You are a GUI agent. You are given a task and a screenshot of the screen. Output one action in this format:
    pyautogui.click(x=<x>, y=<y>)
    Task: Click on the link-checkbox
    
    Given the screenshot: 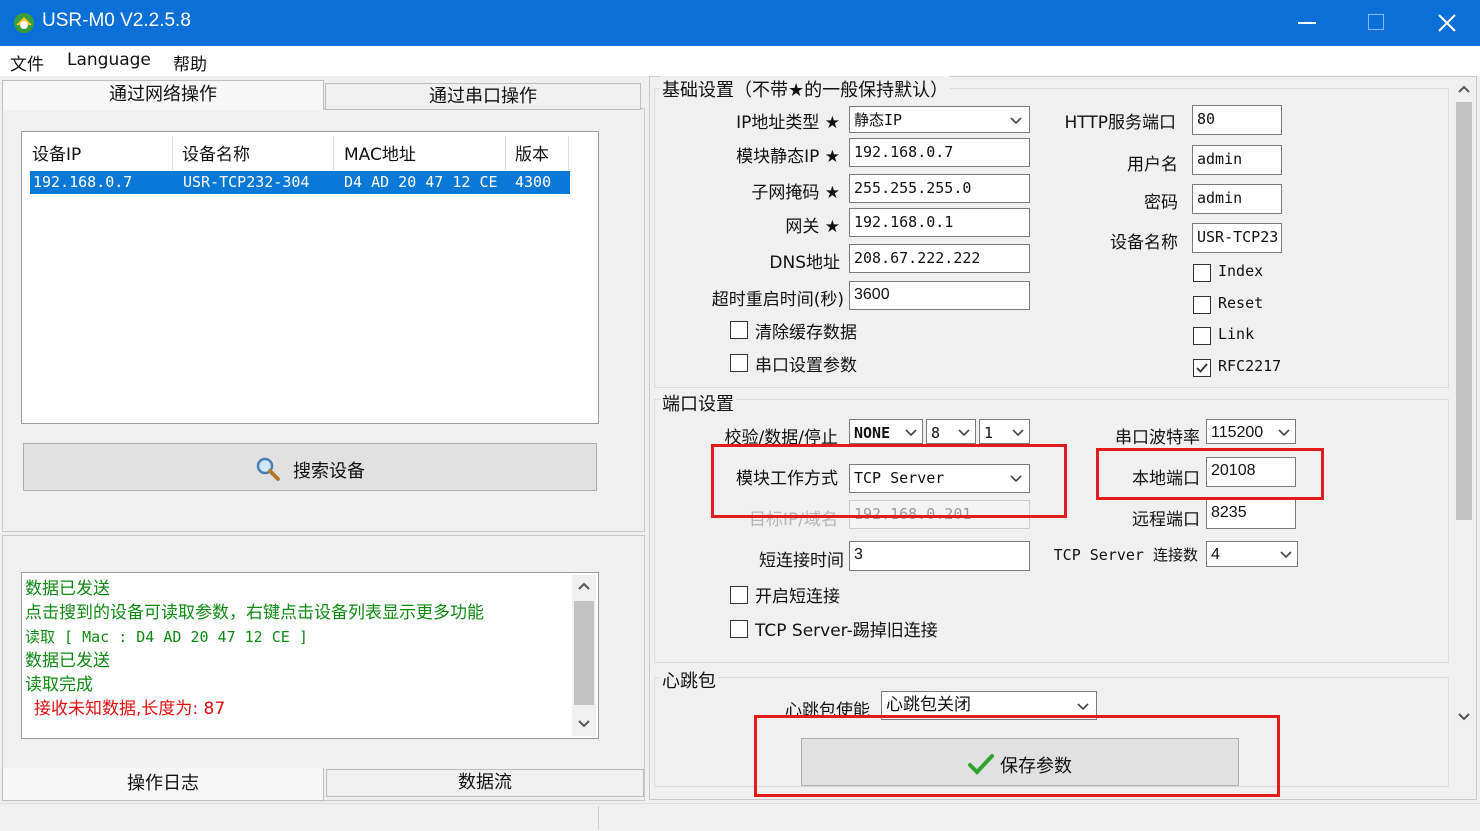 What is the action you would take?
    pyautogui.click(x=1202, y=336)
    